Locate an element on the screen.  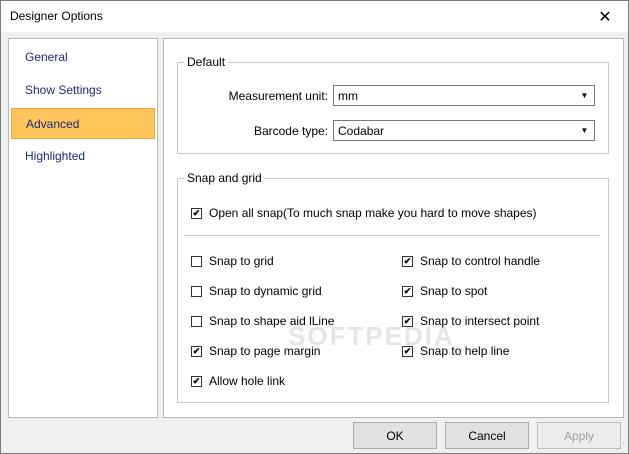
snap-to-dynamic-grid-checkbox: Snap to dynamic grid is located at coordinates (256, 291).